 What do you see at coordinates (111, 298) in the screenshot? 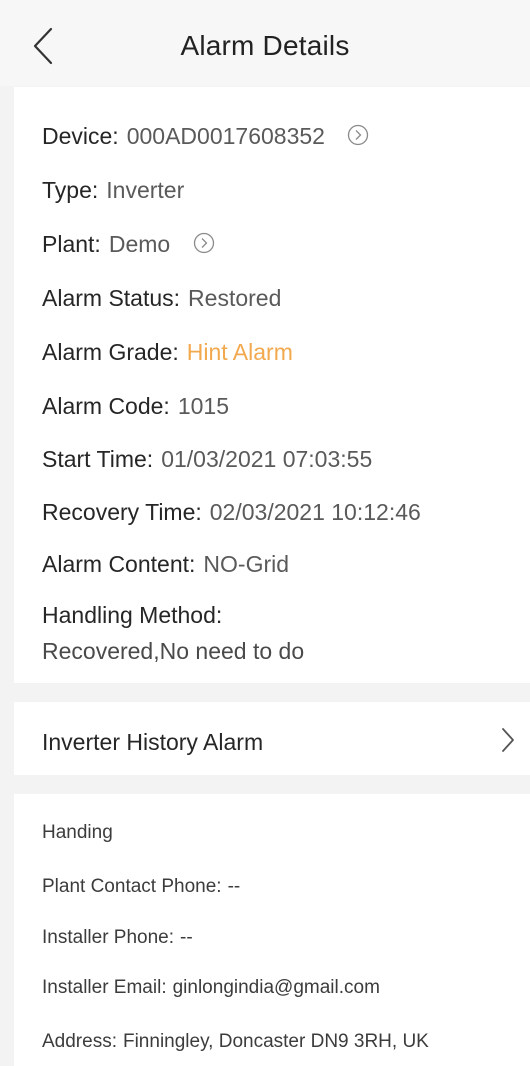
I see `status-label: Alarm Status:` at bounding box center [111, 298].